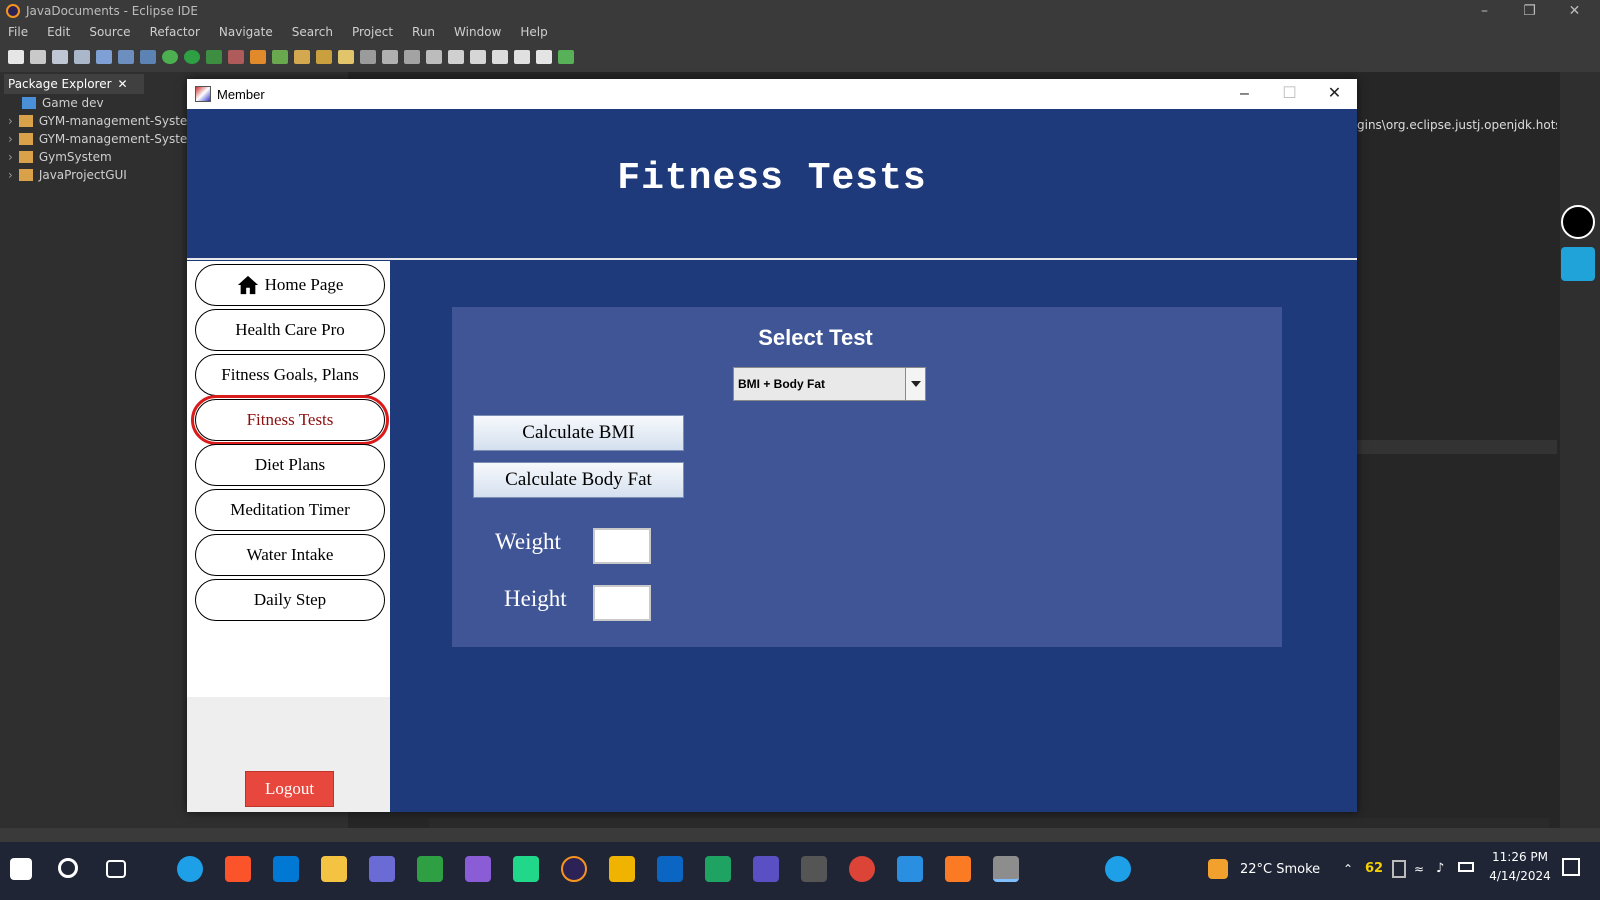  I want to click on tree-item-gym-management-2: › GYM-management-System, so click(103, 139).